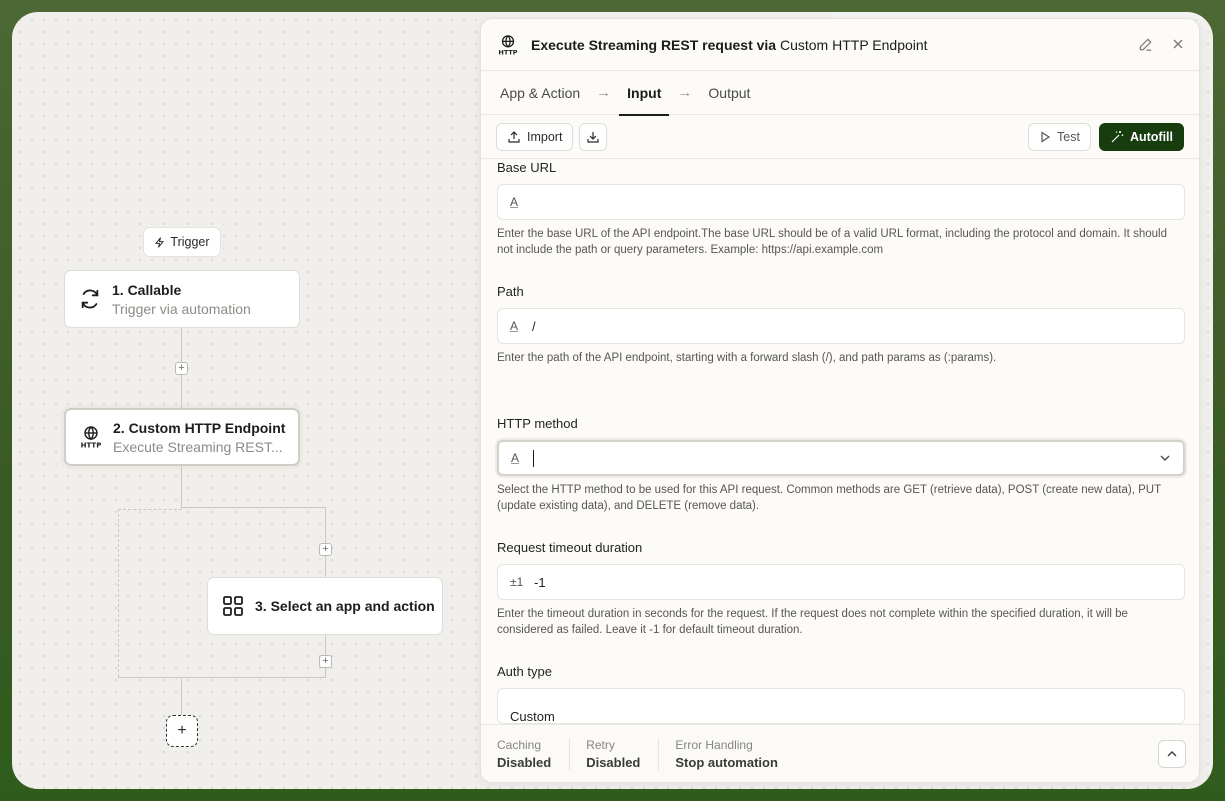 The width and height of the screenshot is (1225, 801). I want to click on upload-icon, so click(514, 136).